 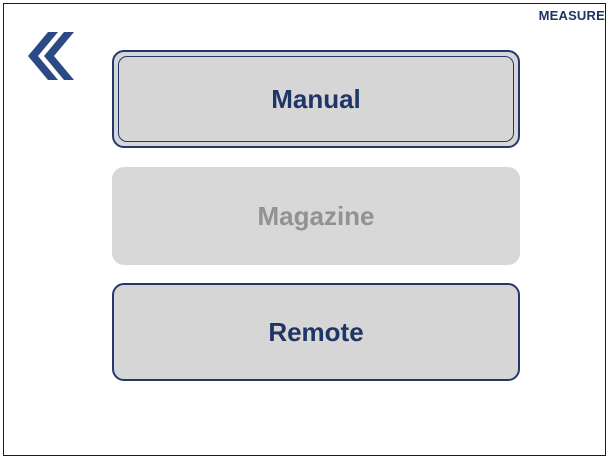 I want to click on manual-button: Manual, so click(x=316, y=99).